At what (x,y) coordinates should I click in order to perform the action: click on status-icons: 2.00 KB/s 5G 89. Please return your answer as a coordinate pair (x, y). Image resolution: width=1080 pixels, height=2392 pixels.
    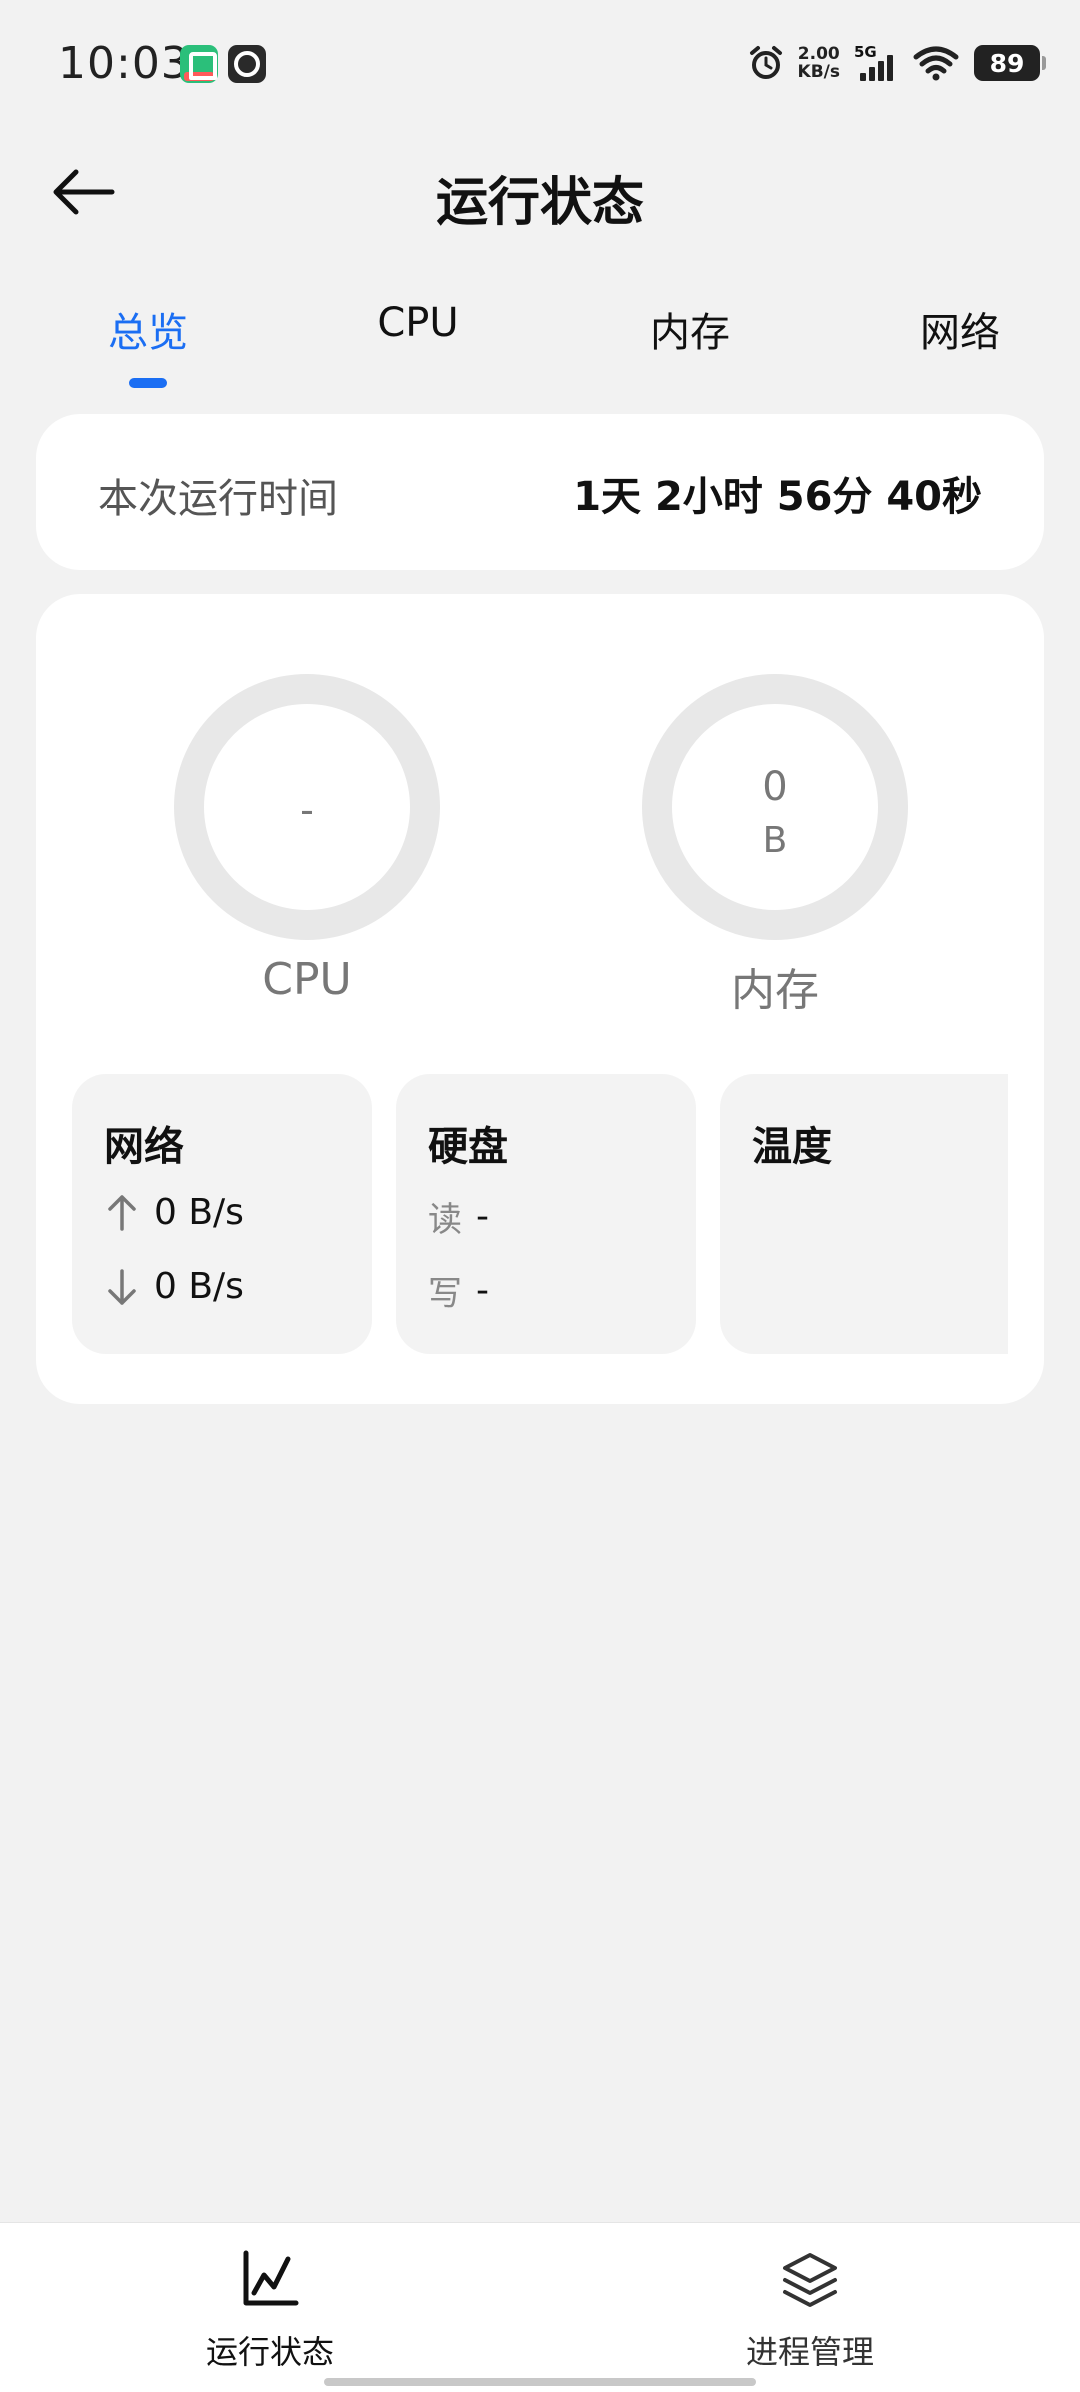
    Looking at the image, I should click on (897, 63).